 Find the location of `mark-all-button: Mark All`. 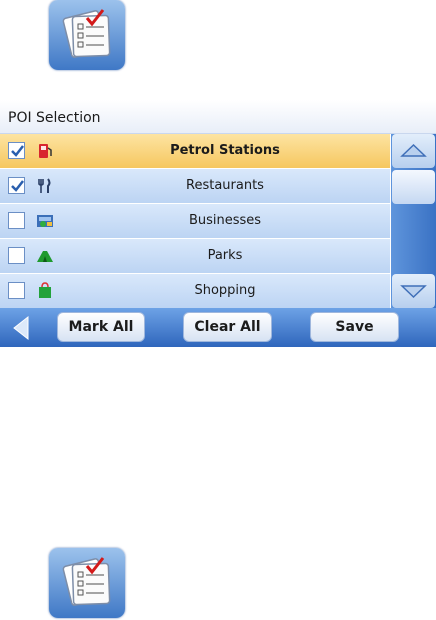

mark-all-button: Mark All is located at coordinates (101, 327).